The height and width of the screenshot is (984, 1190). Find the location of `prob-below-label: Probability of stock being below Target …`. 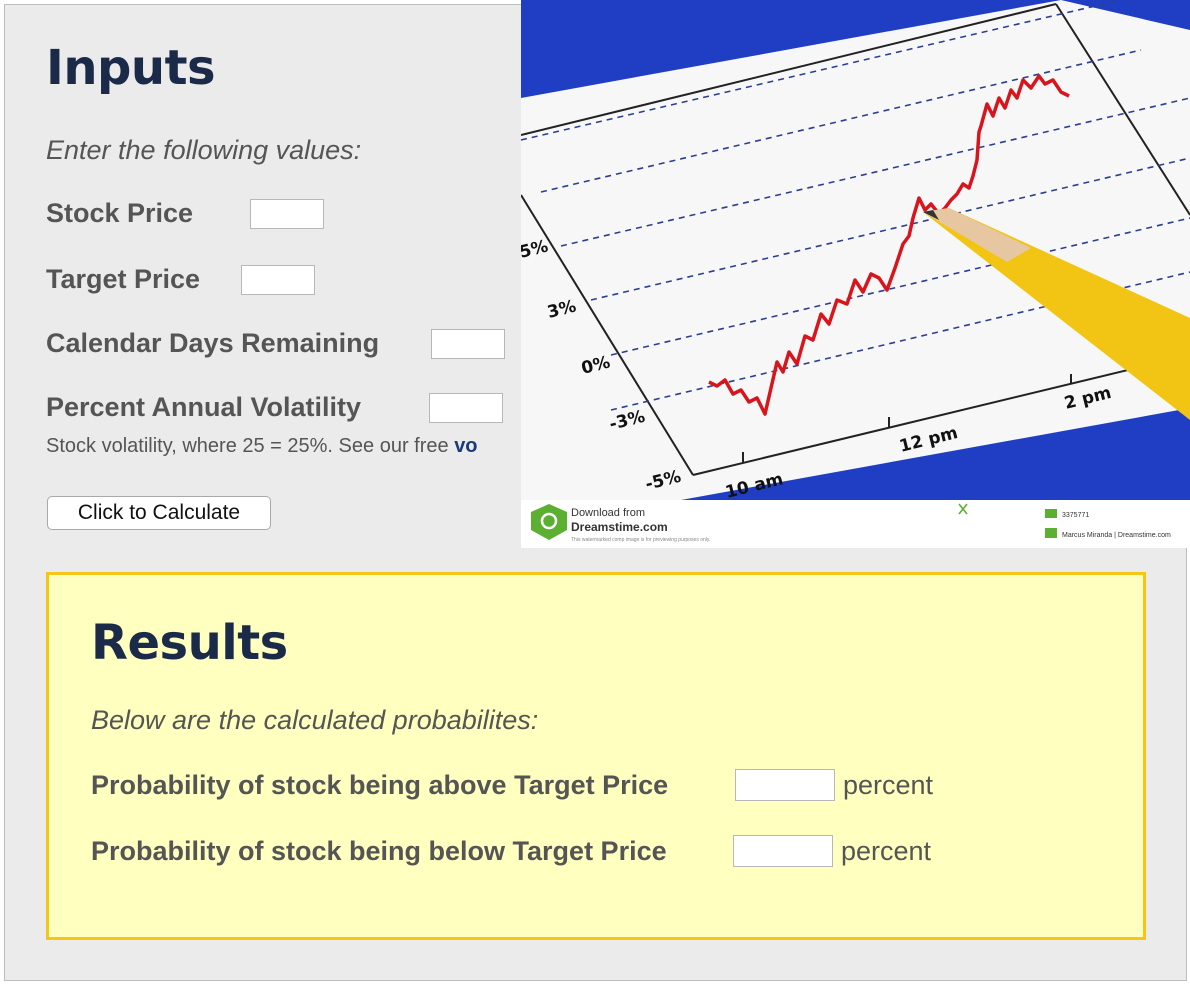

prob-below-label: Probability of stock being below Target … is located at coordinates (379, 851).